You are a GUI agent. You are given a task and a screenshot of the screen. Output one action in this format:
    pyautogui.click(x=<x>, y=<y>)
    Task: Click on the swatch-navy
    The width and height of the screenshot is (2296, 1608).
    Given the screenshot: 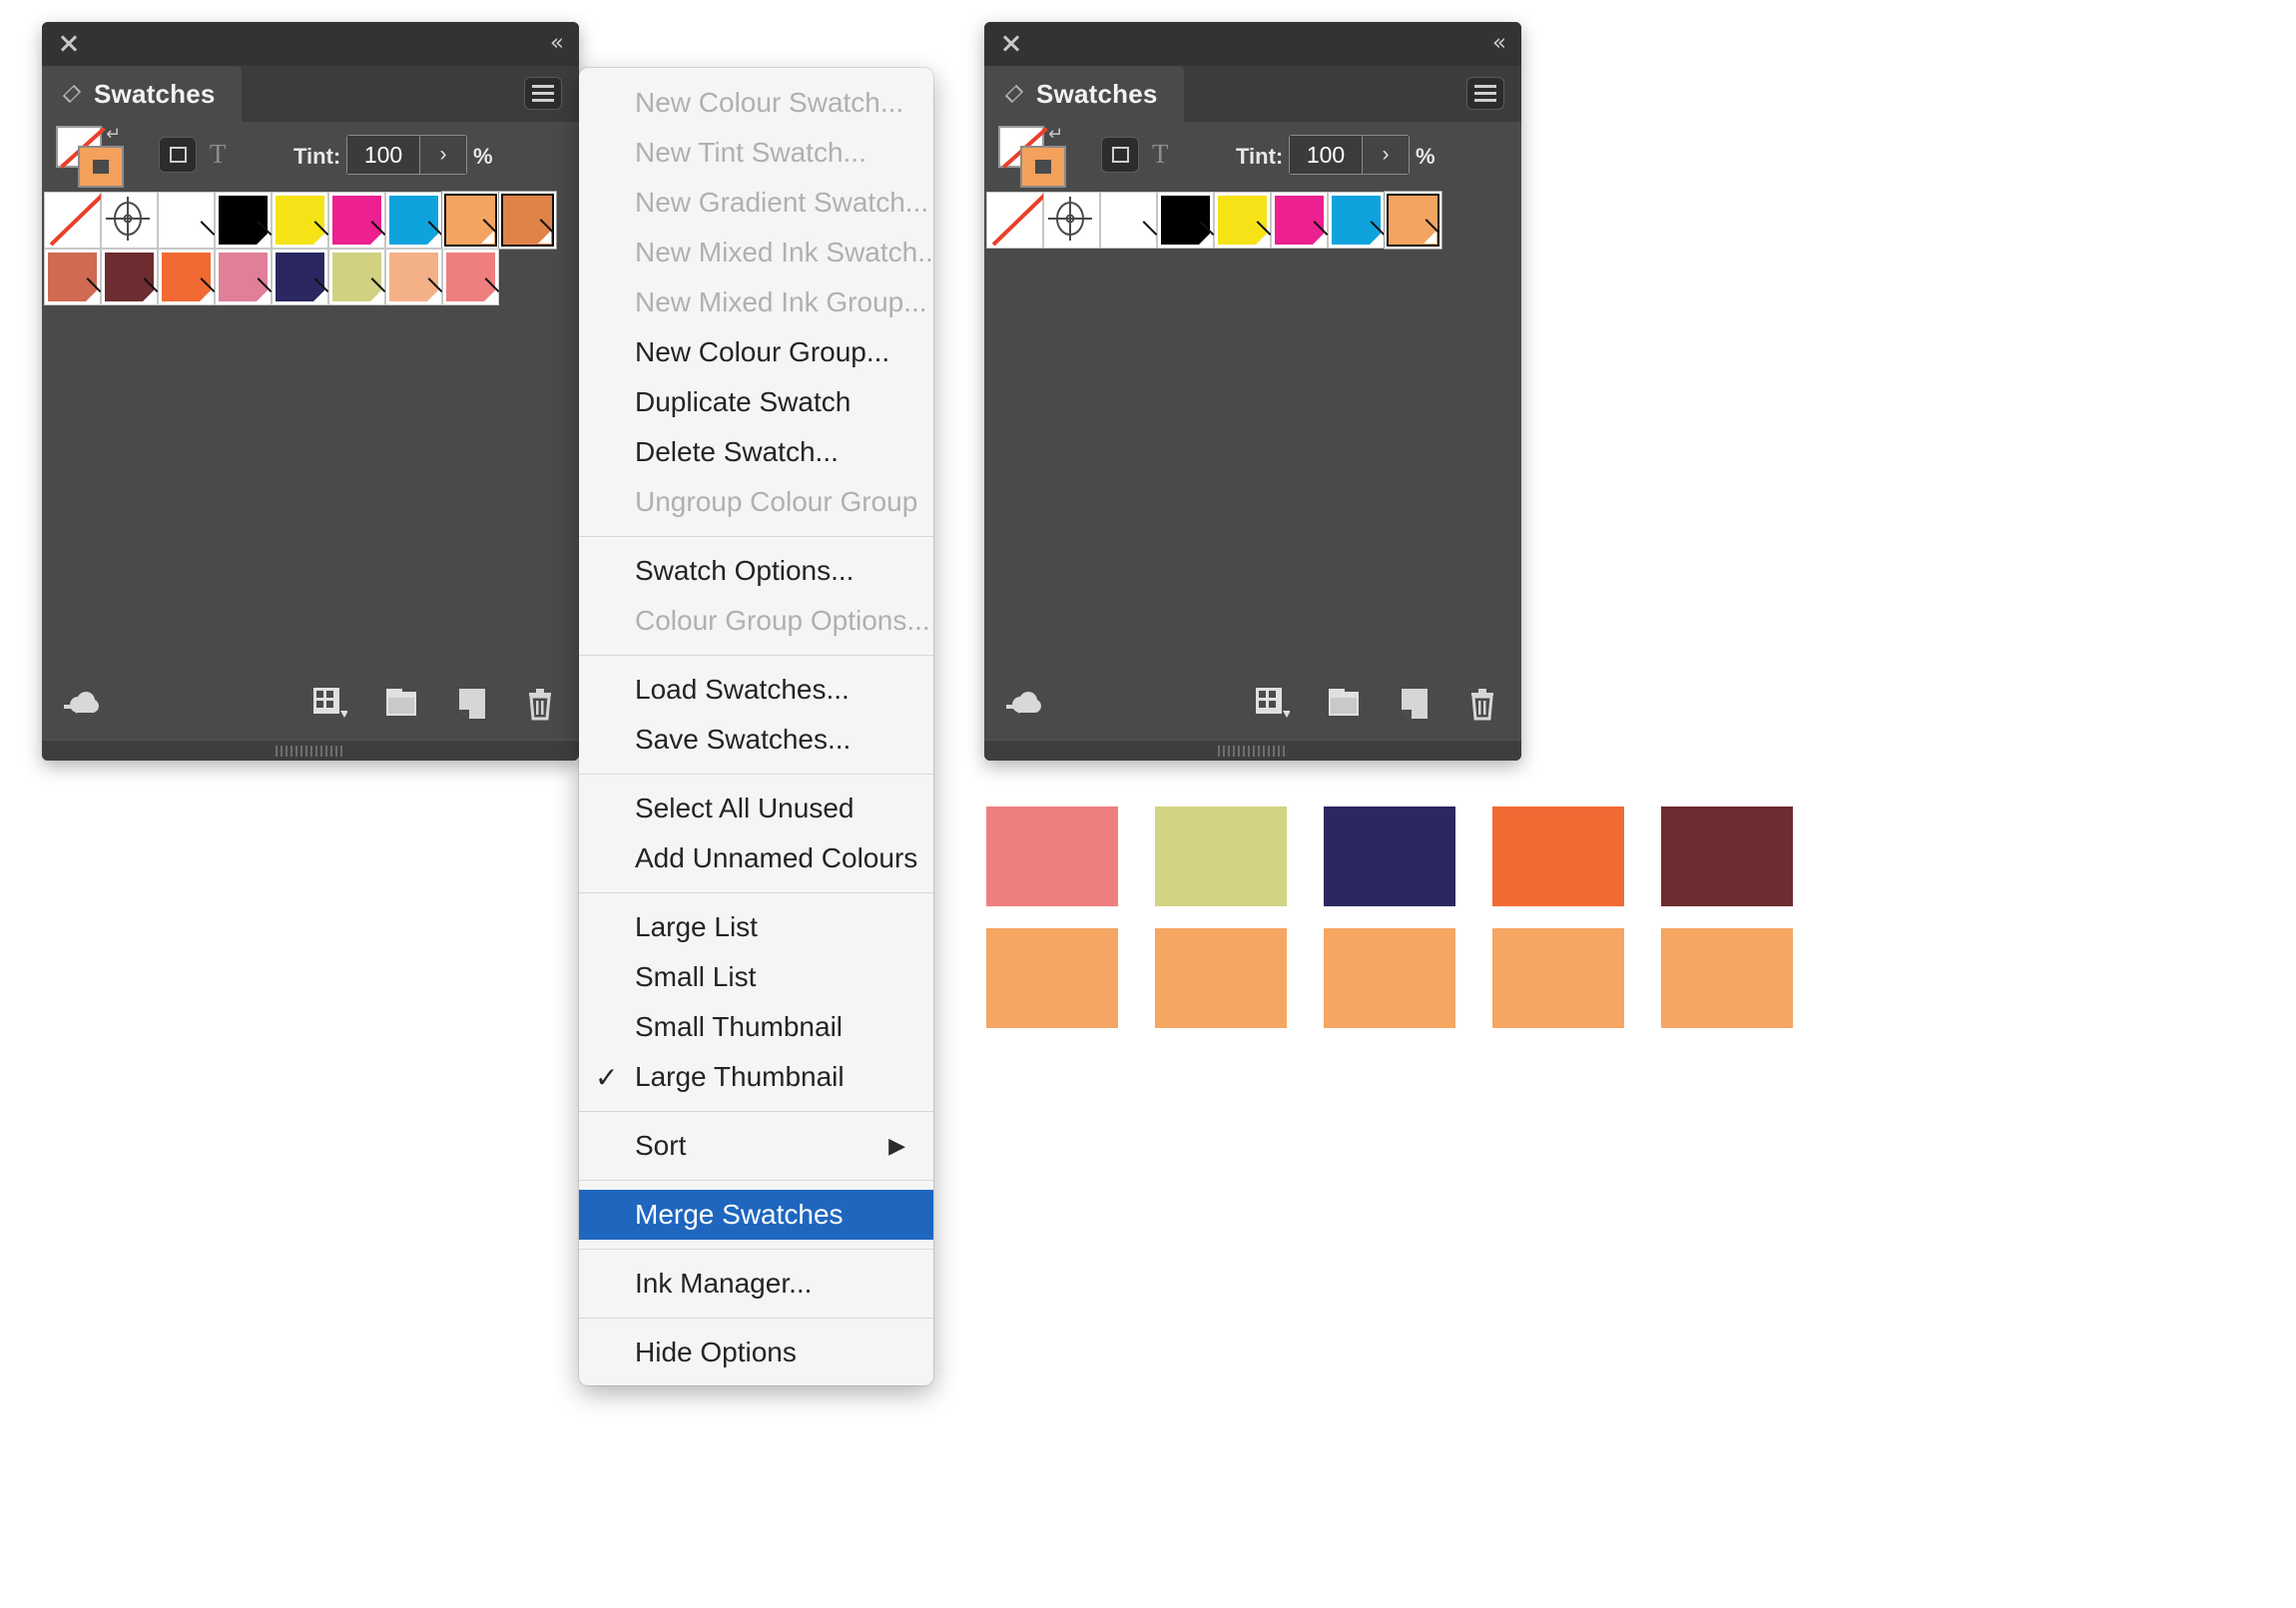 What is the action you would take?
    pyautogui.click(x=300, y=277)
    